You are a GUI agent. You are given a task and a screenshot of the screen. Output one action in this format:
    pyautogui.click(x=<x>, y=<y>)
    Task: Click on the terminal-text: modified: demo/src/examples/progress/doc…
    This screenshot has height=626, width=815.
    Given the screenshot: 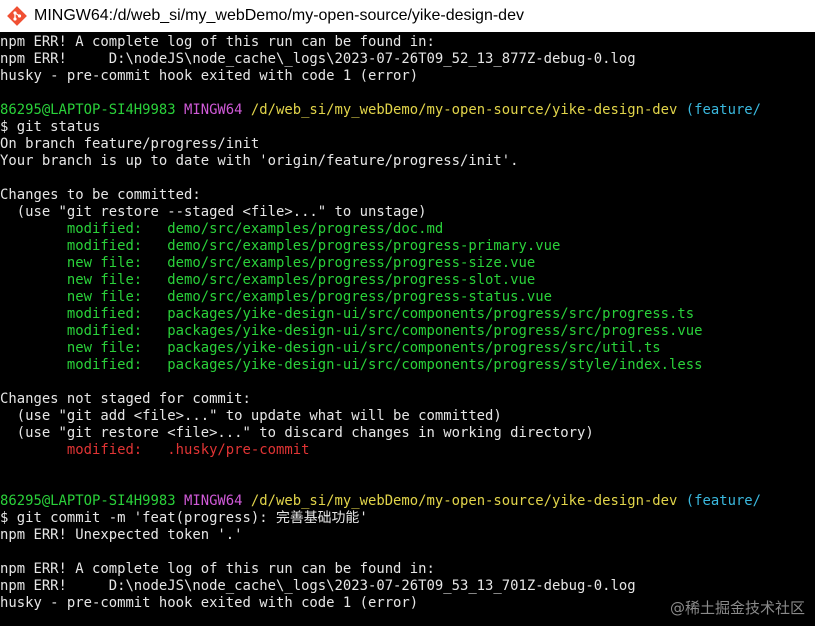 What is the action you would take?
    pyautogui.click(x=222, y=229)
    